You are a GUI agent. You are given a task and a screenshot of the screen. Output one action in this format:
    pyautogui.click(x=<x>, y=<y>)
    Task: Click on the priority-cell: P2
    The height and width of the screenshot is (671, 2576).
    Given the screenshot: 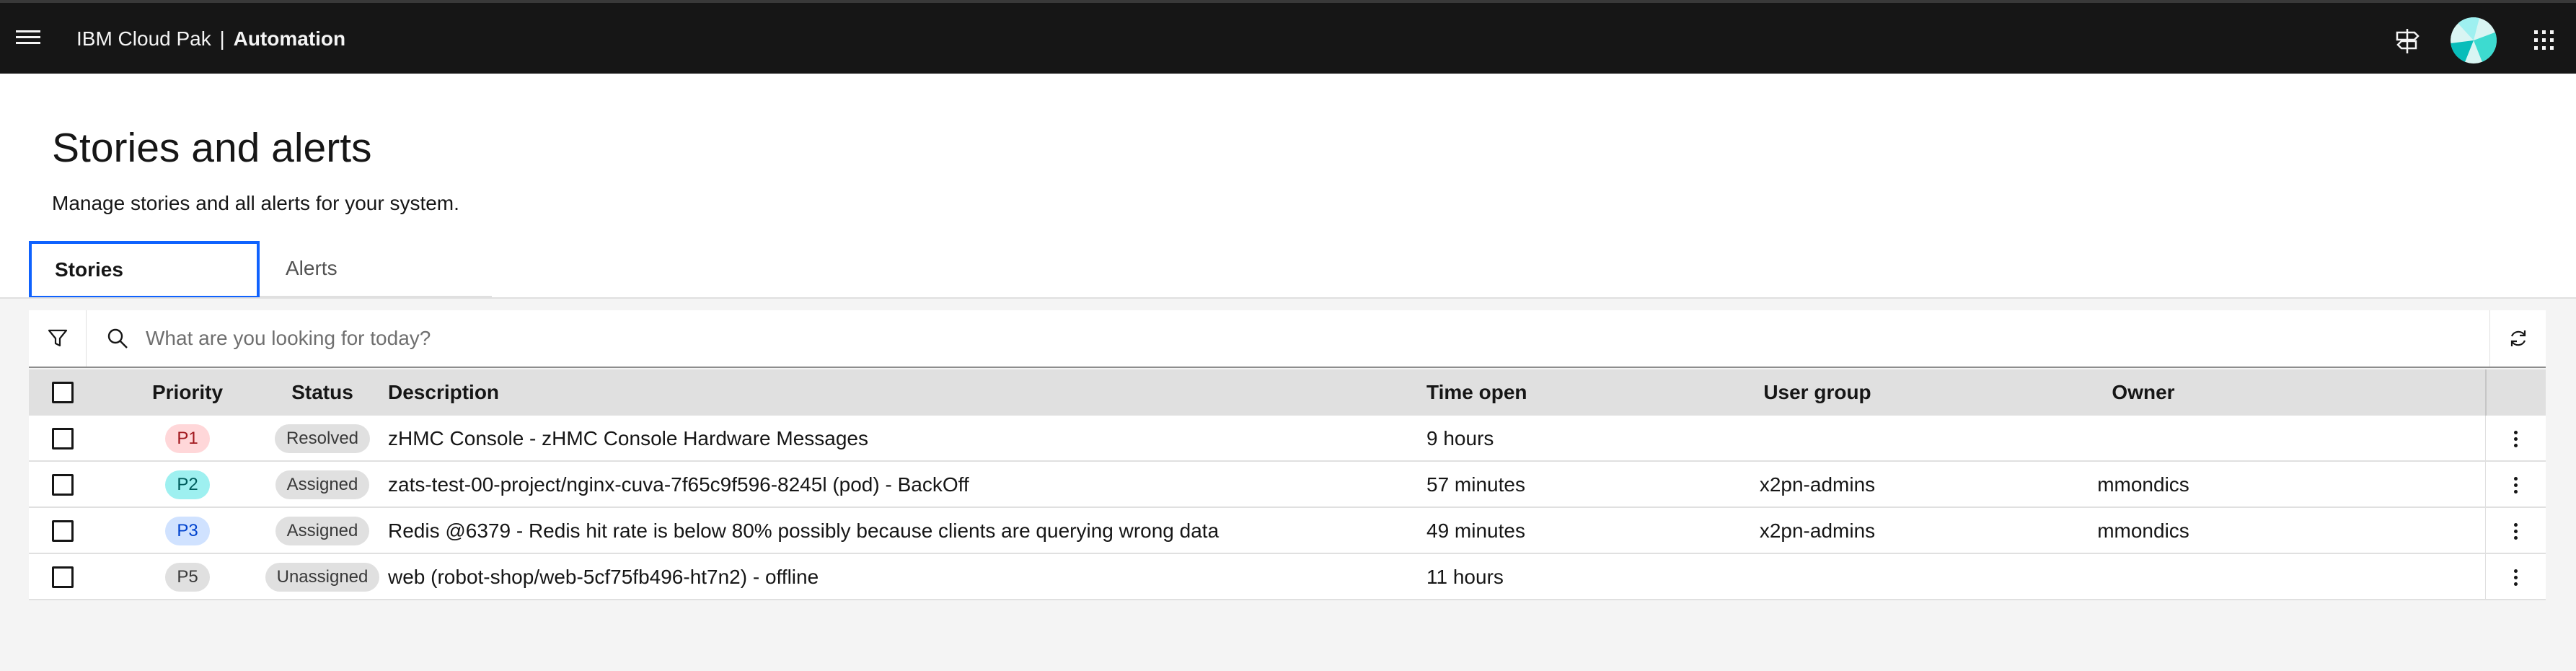 What is the action you would take?
    pyautogui.click(x=187, y=485)
    